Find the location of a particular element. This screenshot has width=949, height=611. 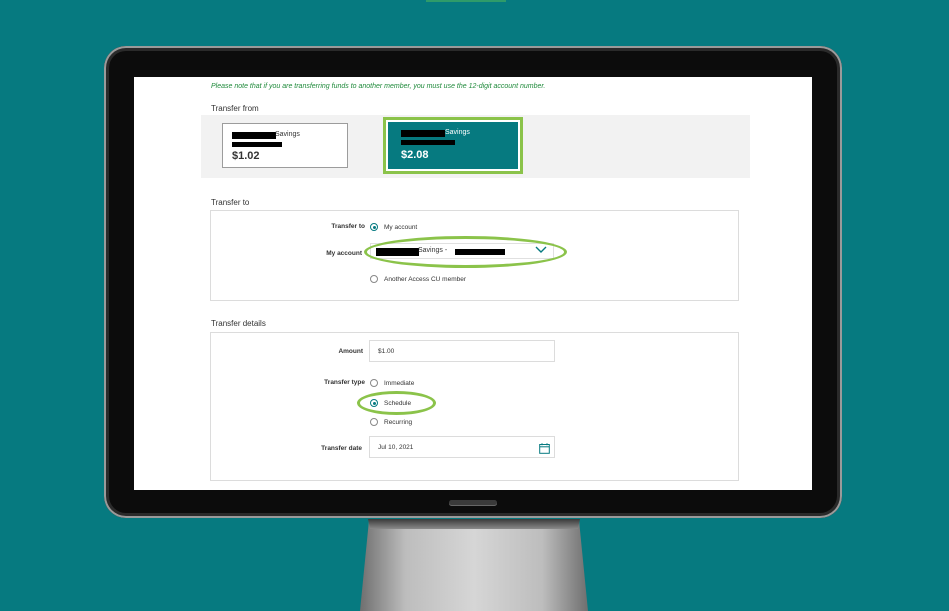

amount-input-value: $1.00 is located at coordinates (386, 351).